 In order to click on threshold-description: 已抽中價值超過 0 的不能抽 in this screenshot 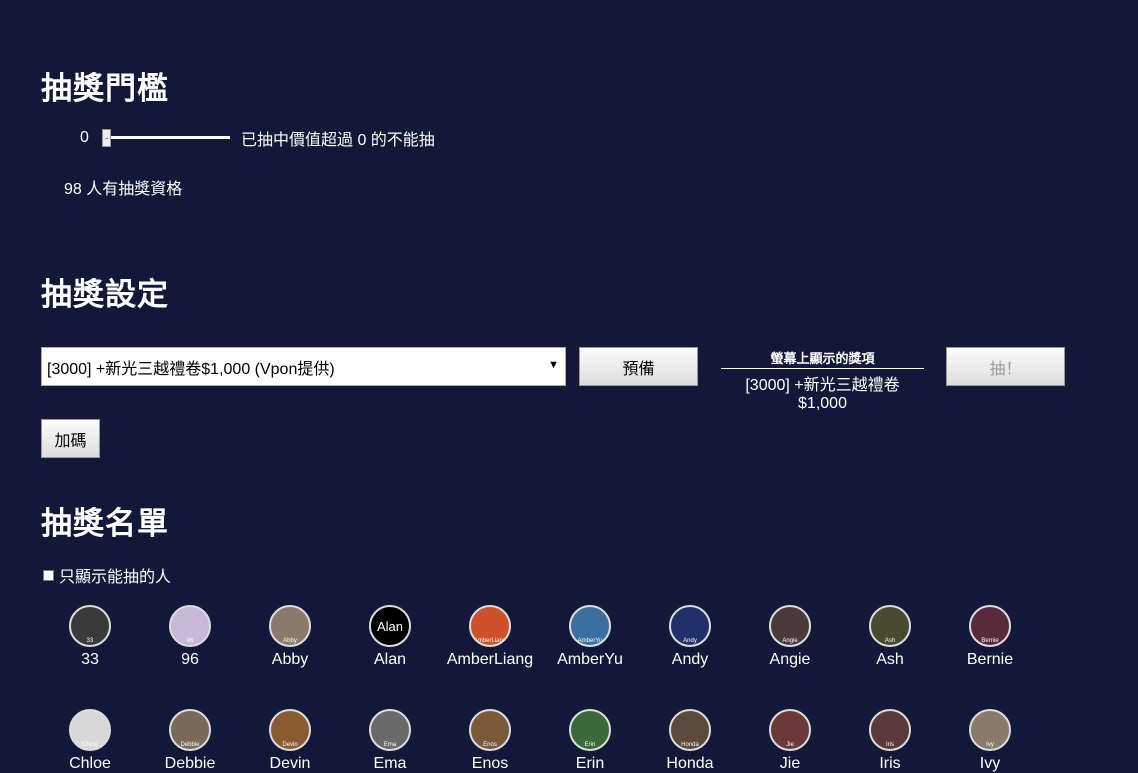, I will do `click(338, 140)`.